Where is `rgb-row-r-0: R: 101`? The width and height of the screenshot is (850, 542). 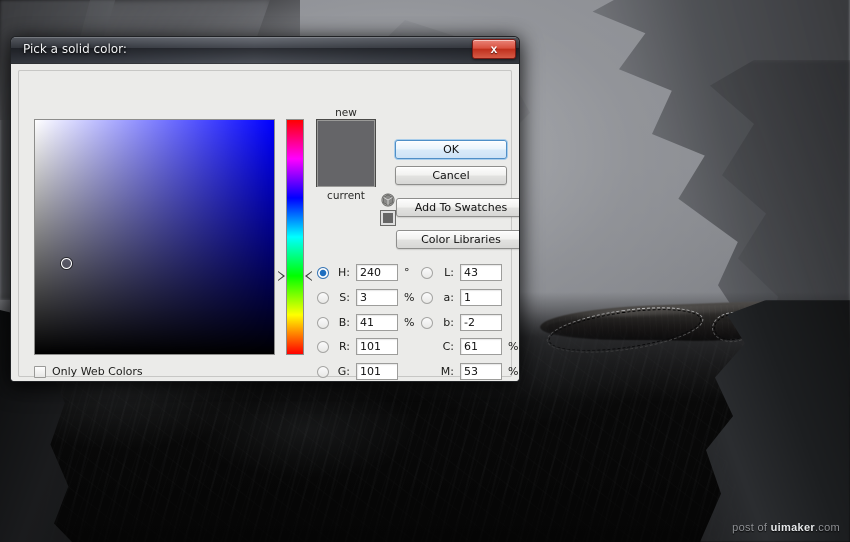
rgb-row-r-0: R: 101 is located at coordinates (357, 346).